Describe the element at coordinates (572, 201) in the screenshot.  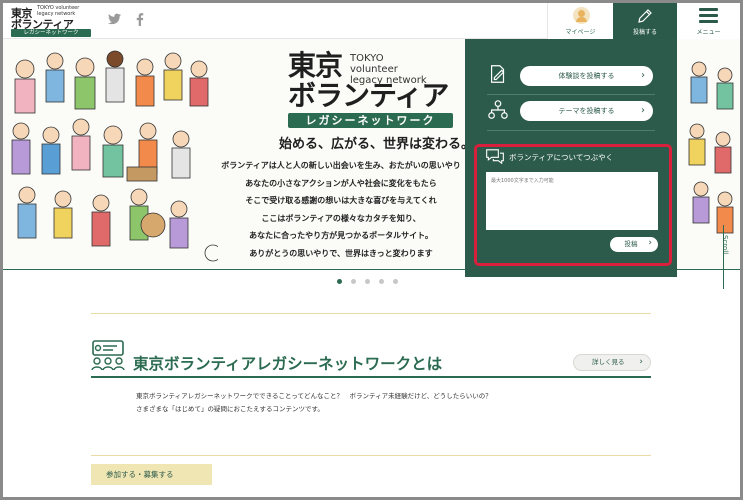
I see `tweet-textarea` at that location.